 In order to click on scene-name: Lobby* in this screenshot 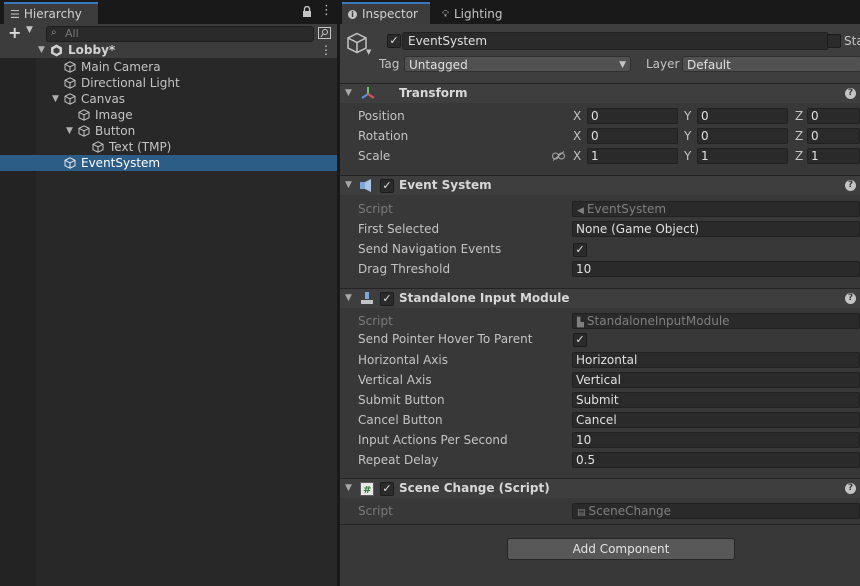, I will do `click(92, 50)`.